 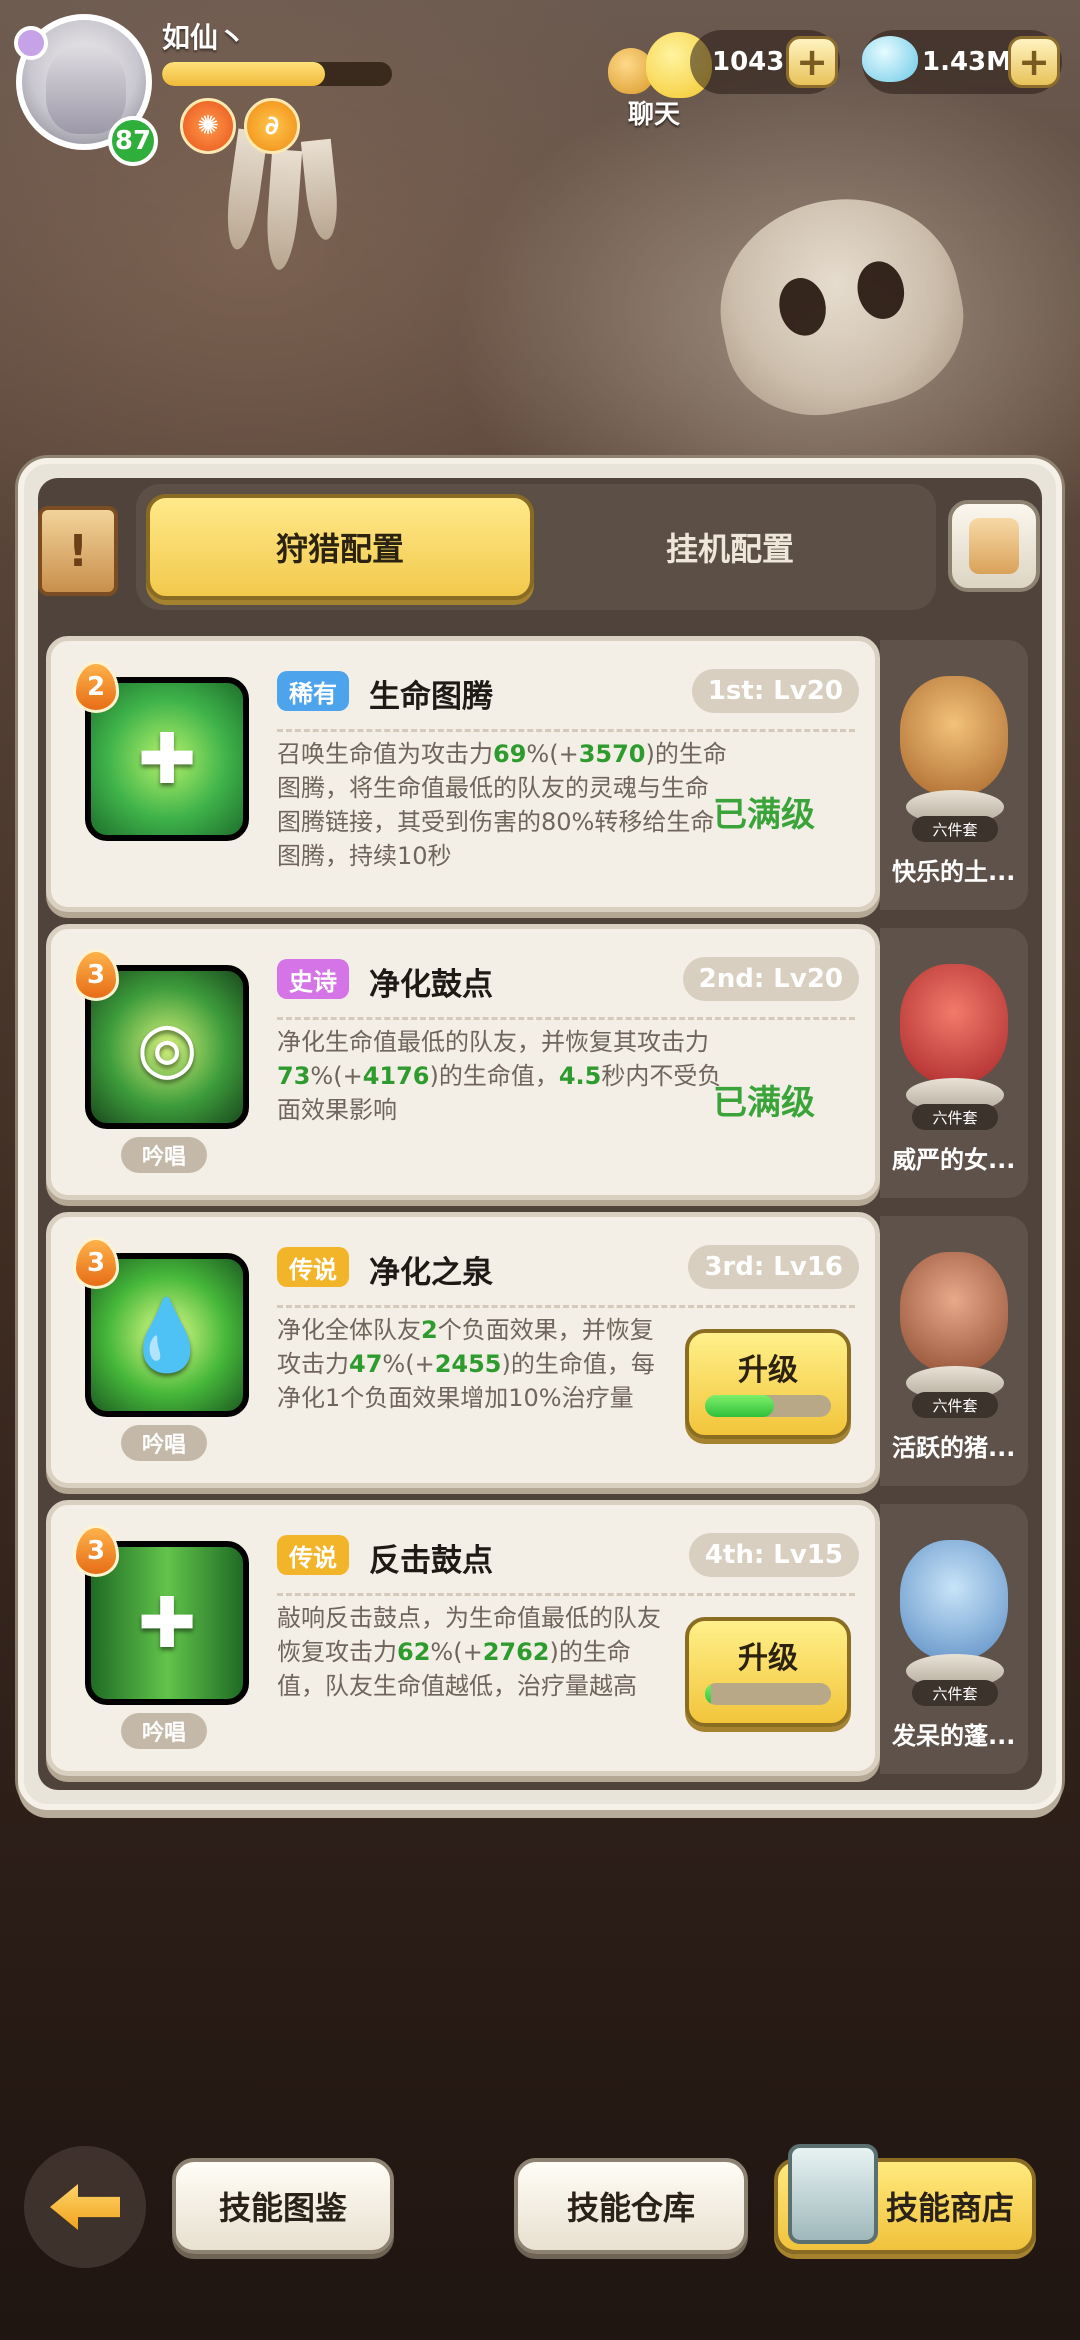 I want to click on gem-icon, so click(x=890, y=59).